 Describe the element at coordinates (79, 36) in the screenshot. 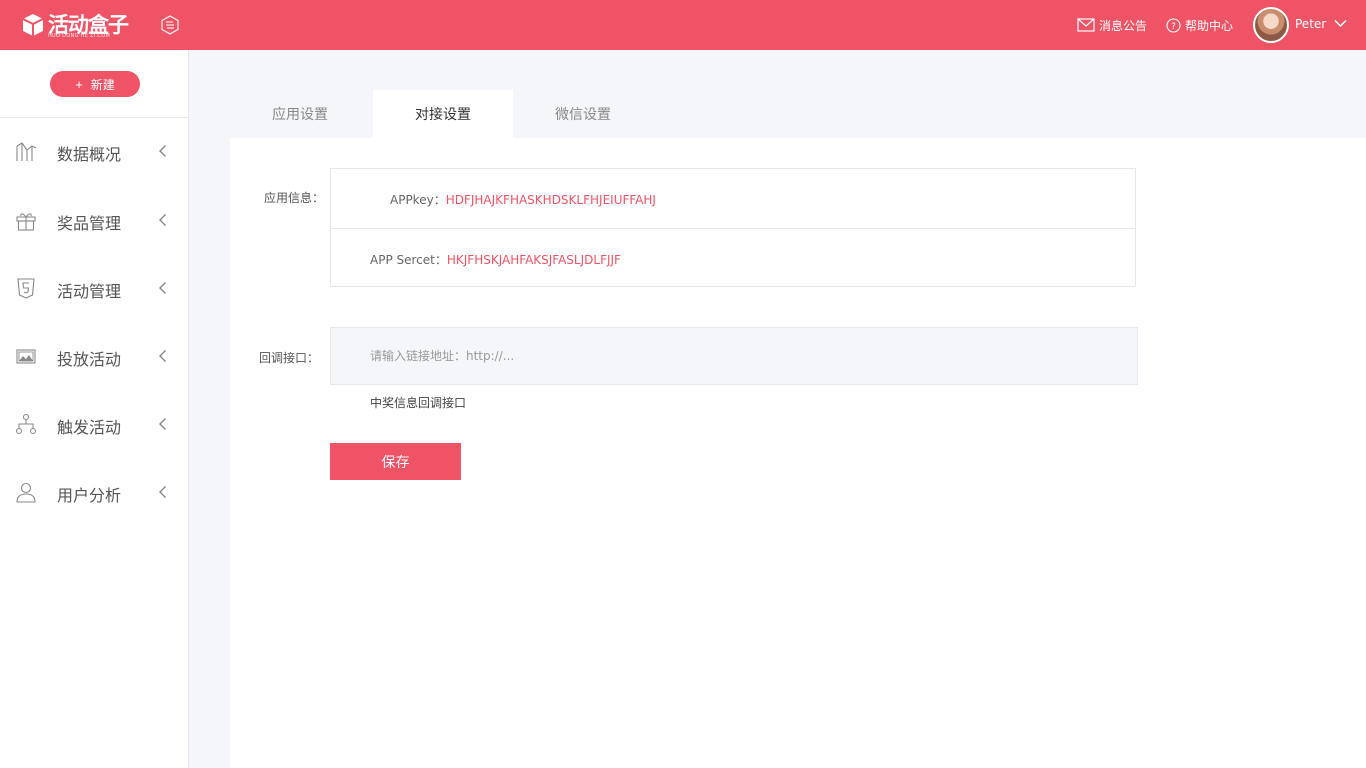

I see `logo-subtext: HUO DONG HE ZI.COM` at that location.